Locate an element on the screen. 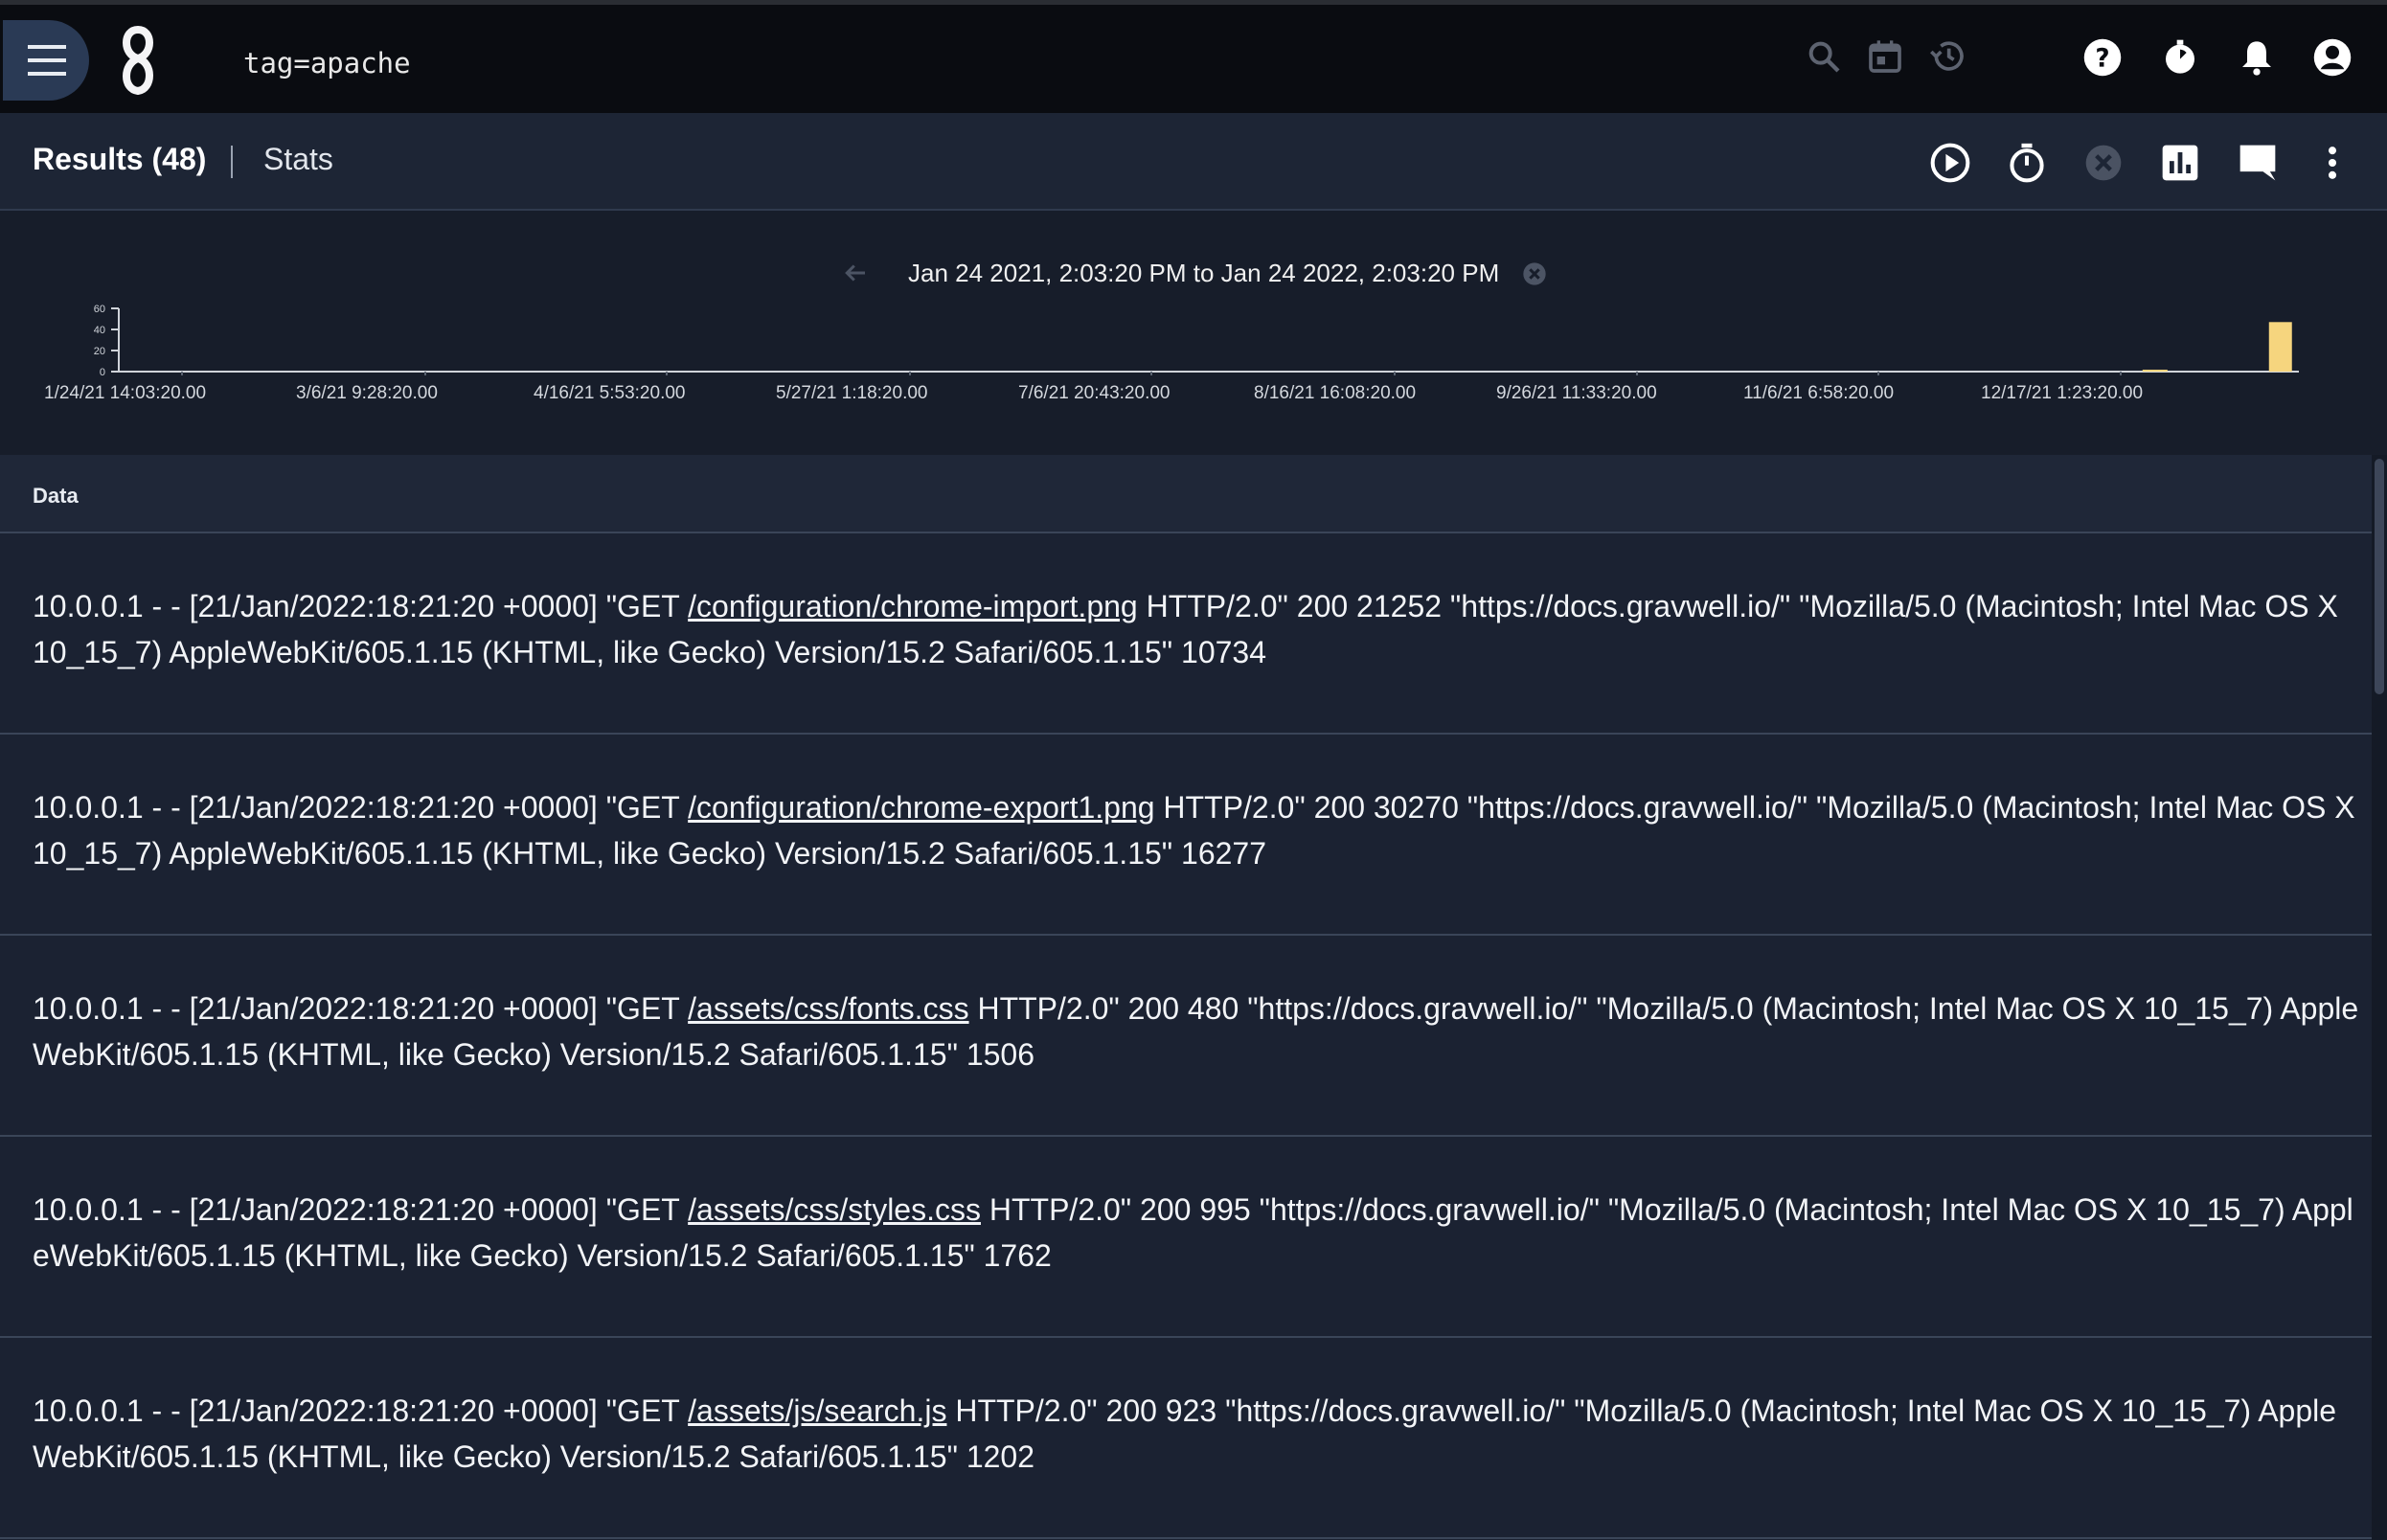 This screenshot has height=1540, width=2387. account-icon is located at coordinates (2332, 57).